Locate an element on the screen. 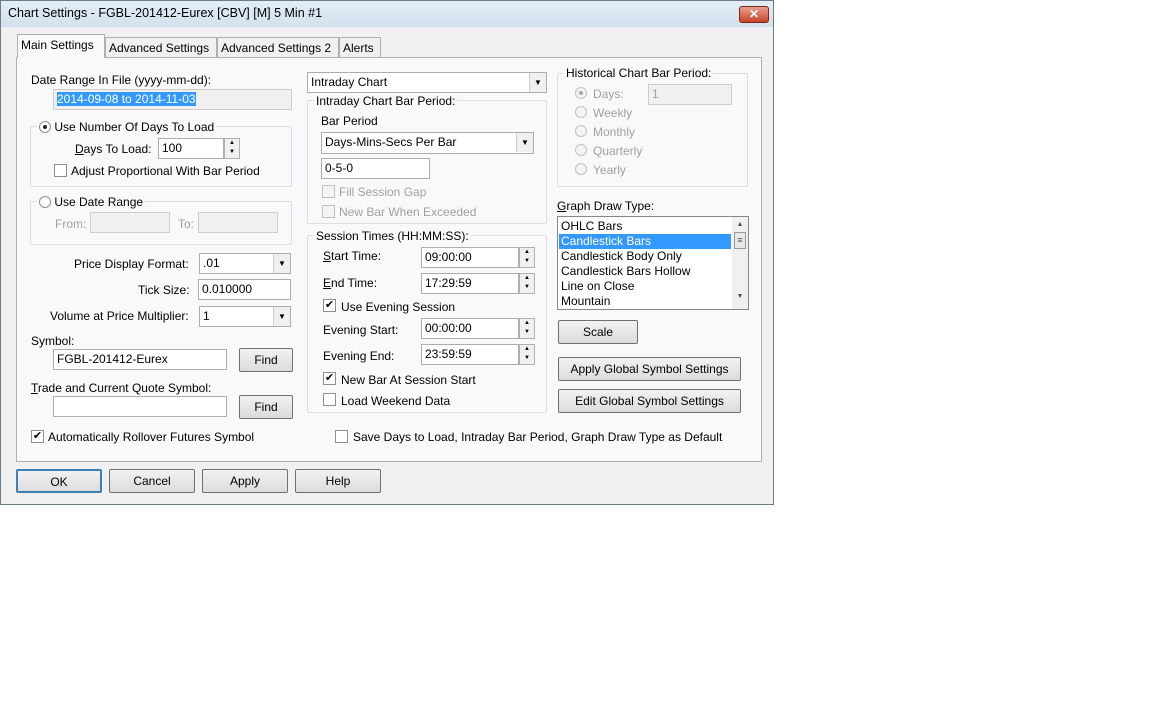  tab-advanced-settings: Advanced Settings is located at coordinates (161, 47).